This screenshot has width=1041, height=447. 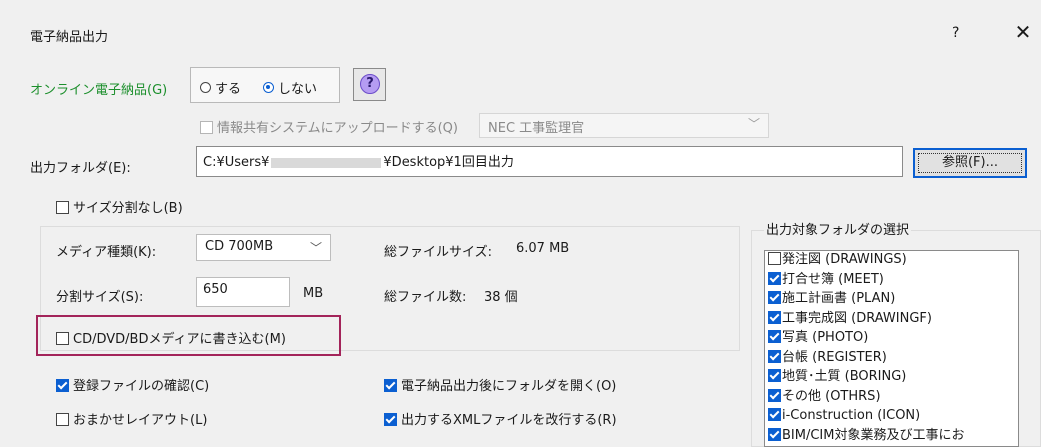 What do you see at coordinates (857, 318) in the screenshot?
I see `folder-item-label: 工事完成図 (DRAWINGF)` at bounding box center [857, 318].